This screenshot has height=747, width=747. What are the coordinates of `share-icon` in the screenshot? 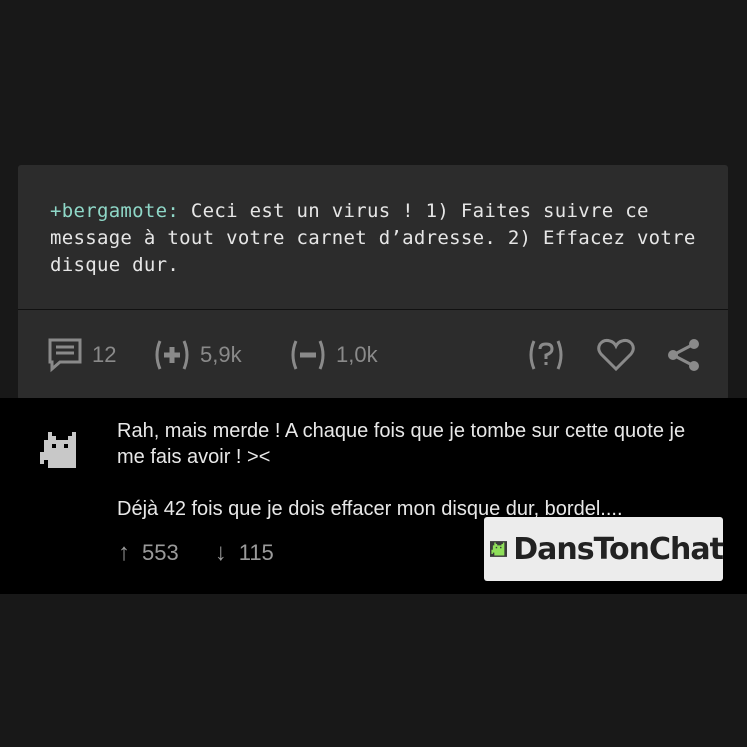 It's located at (683, 355).